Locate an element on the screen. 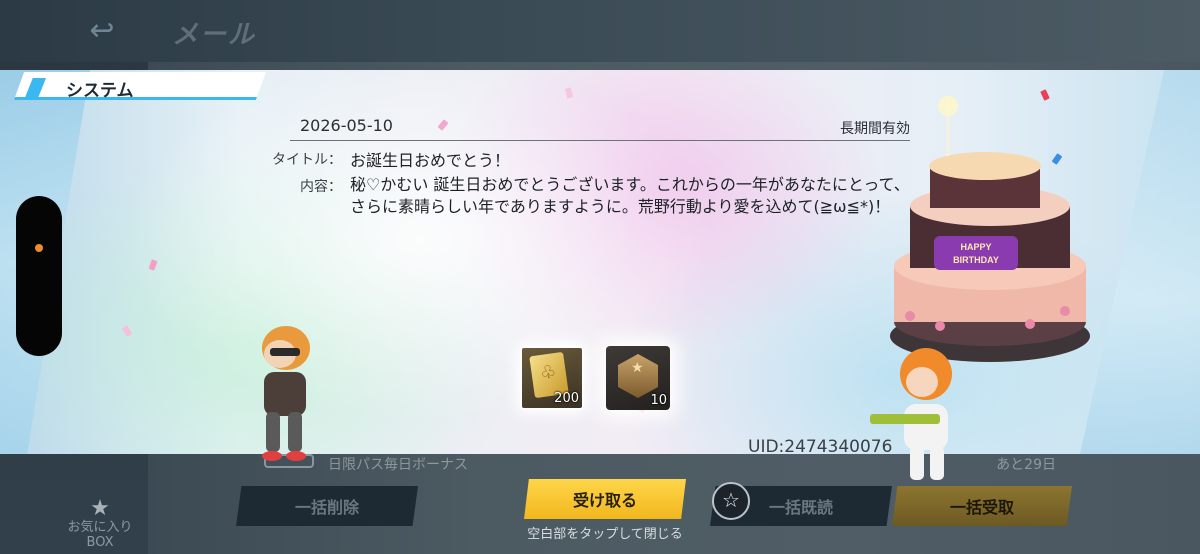  decorative-stripe-right is located at coordinates (1140, 262).